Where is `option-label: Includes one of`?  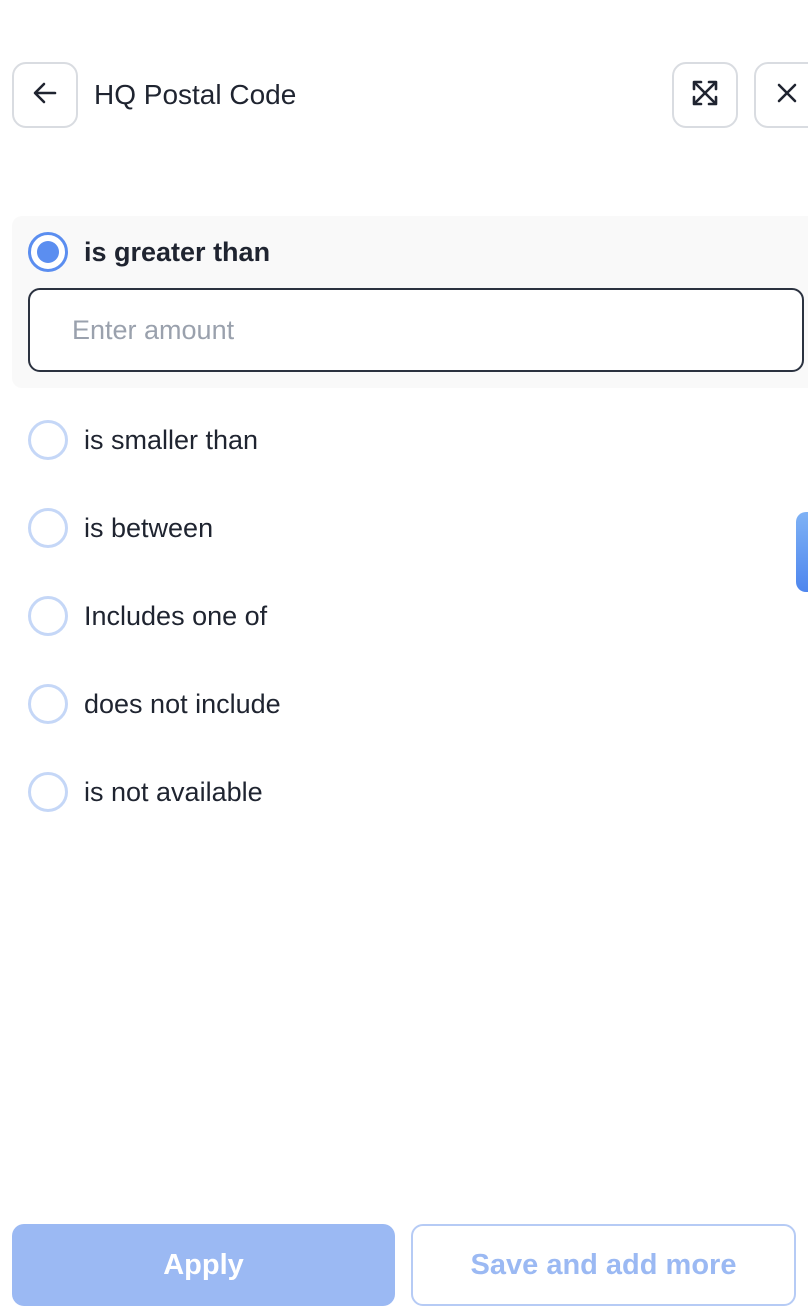 option-label: Includes one of is located at coordinates (176, 616).